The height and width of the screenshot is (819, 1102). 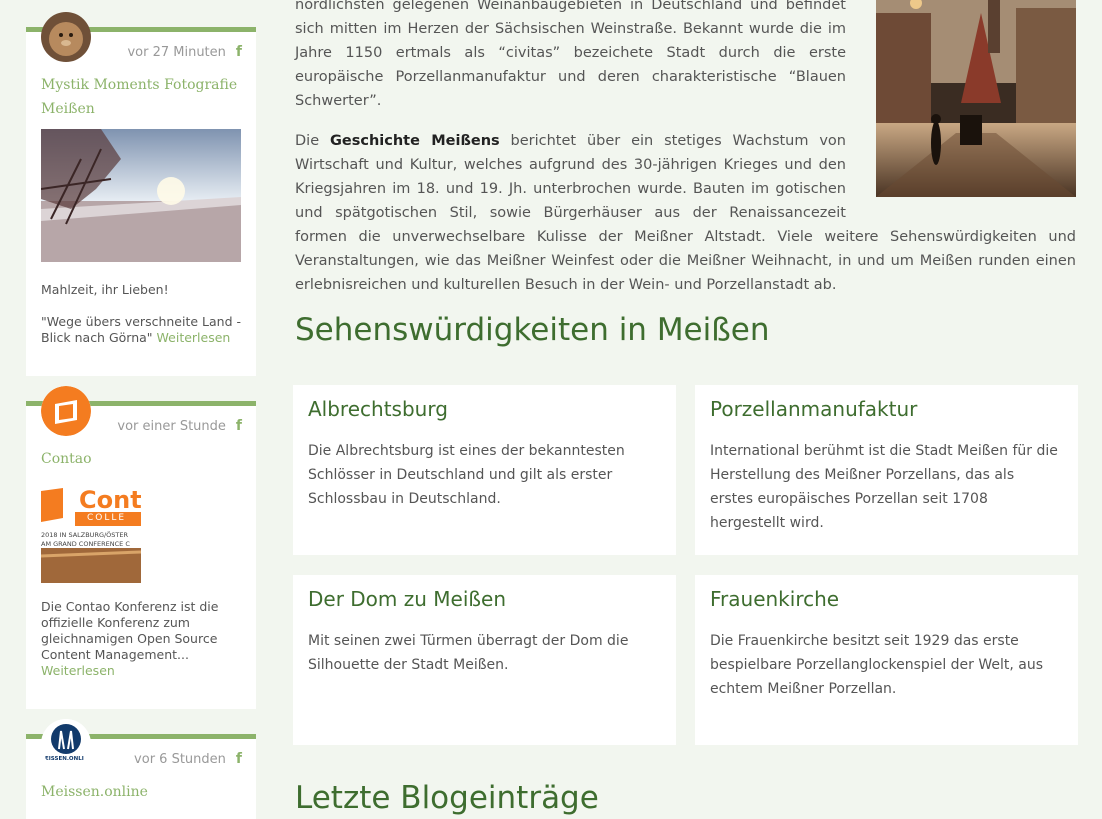 I want to click on sight-title: Porzellanmanufaktur, so click(x=813, y=409).